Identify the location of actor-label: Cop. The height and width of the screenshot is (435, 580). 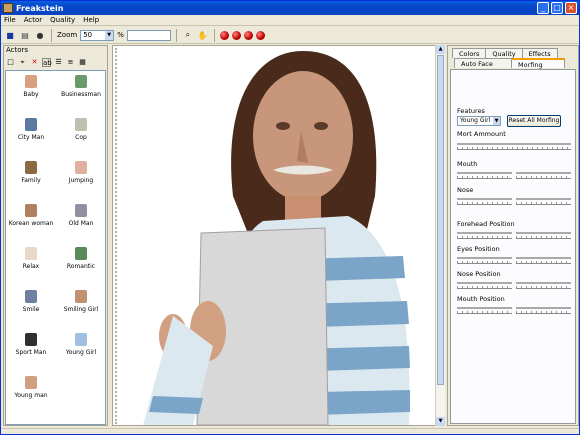
(81, 137).